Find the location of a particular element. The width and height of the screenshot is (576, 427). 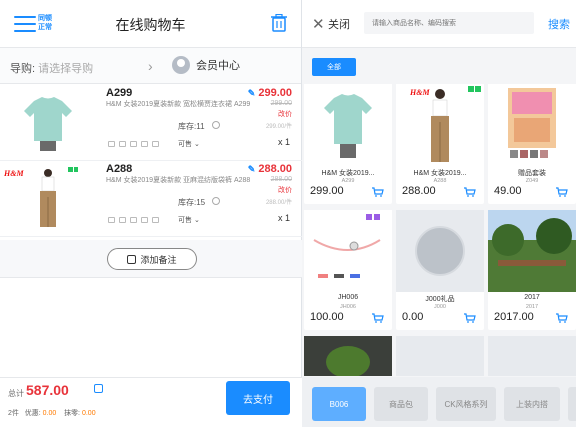

product-price: 0.00 is located at coordinates (413, 317).